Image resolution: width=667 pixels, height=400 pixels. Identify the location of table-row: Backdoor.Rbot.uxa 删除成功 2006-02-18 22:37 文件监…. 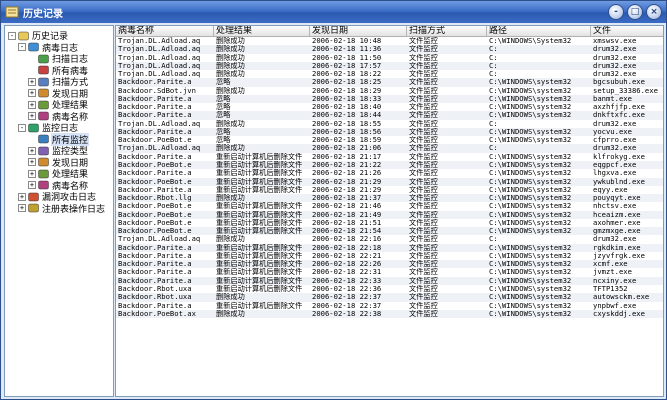
(389, 297).